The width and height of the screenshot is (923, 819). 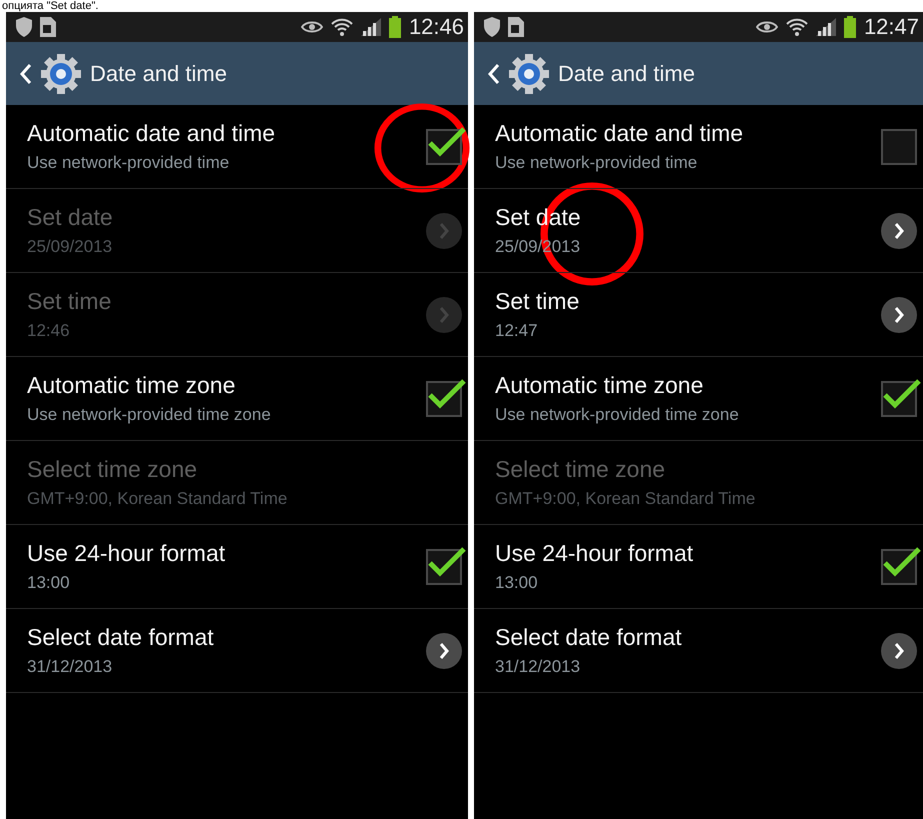 I want to click on settings-row: Automatic date and time Use network-provided time, so click(x=698, y=147).